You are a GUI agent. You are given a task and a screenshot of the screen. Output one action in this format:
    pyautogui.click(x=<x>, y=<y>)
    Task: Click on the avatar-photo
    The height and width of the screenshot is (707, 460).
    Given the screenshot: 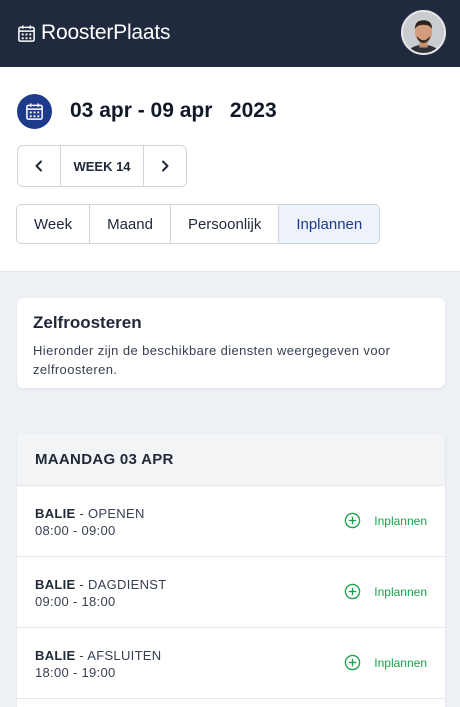 What is the action you would take?
    pyautogui.click(x=423, y=32)
    